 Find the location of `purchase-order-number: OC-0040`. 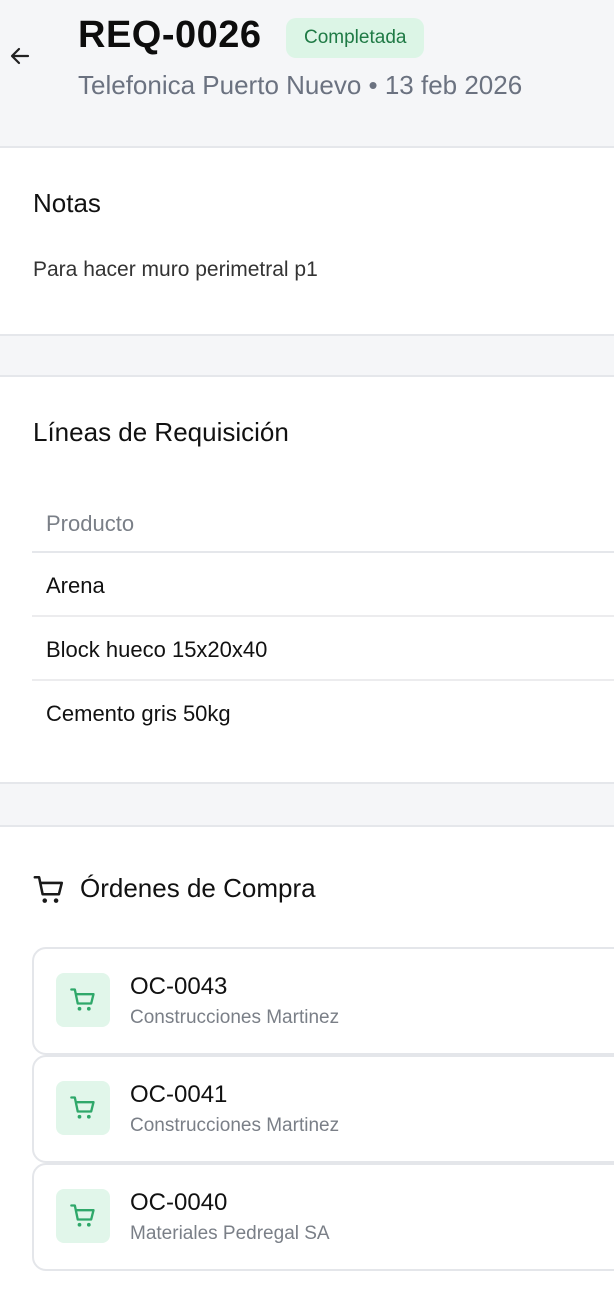

purchase-order-number: OC-0040 is located at coordinates (179, 1202).